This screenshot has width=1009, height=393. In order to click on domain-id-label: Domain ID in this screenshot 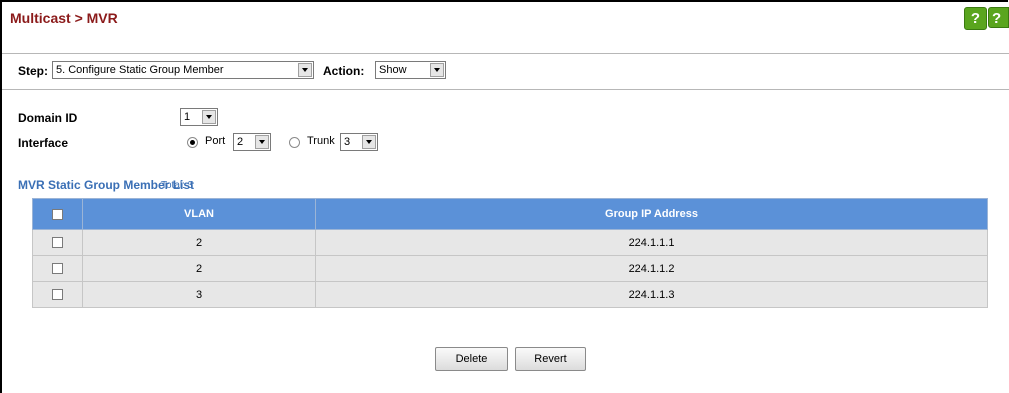, I will do `click(48, 118)`.